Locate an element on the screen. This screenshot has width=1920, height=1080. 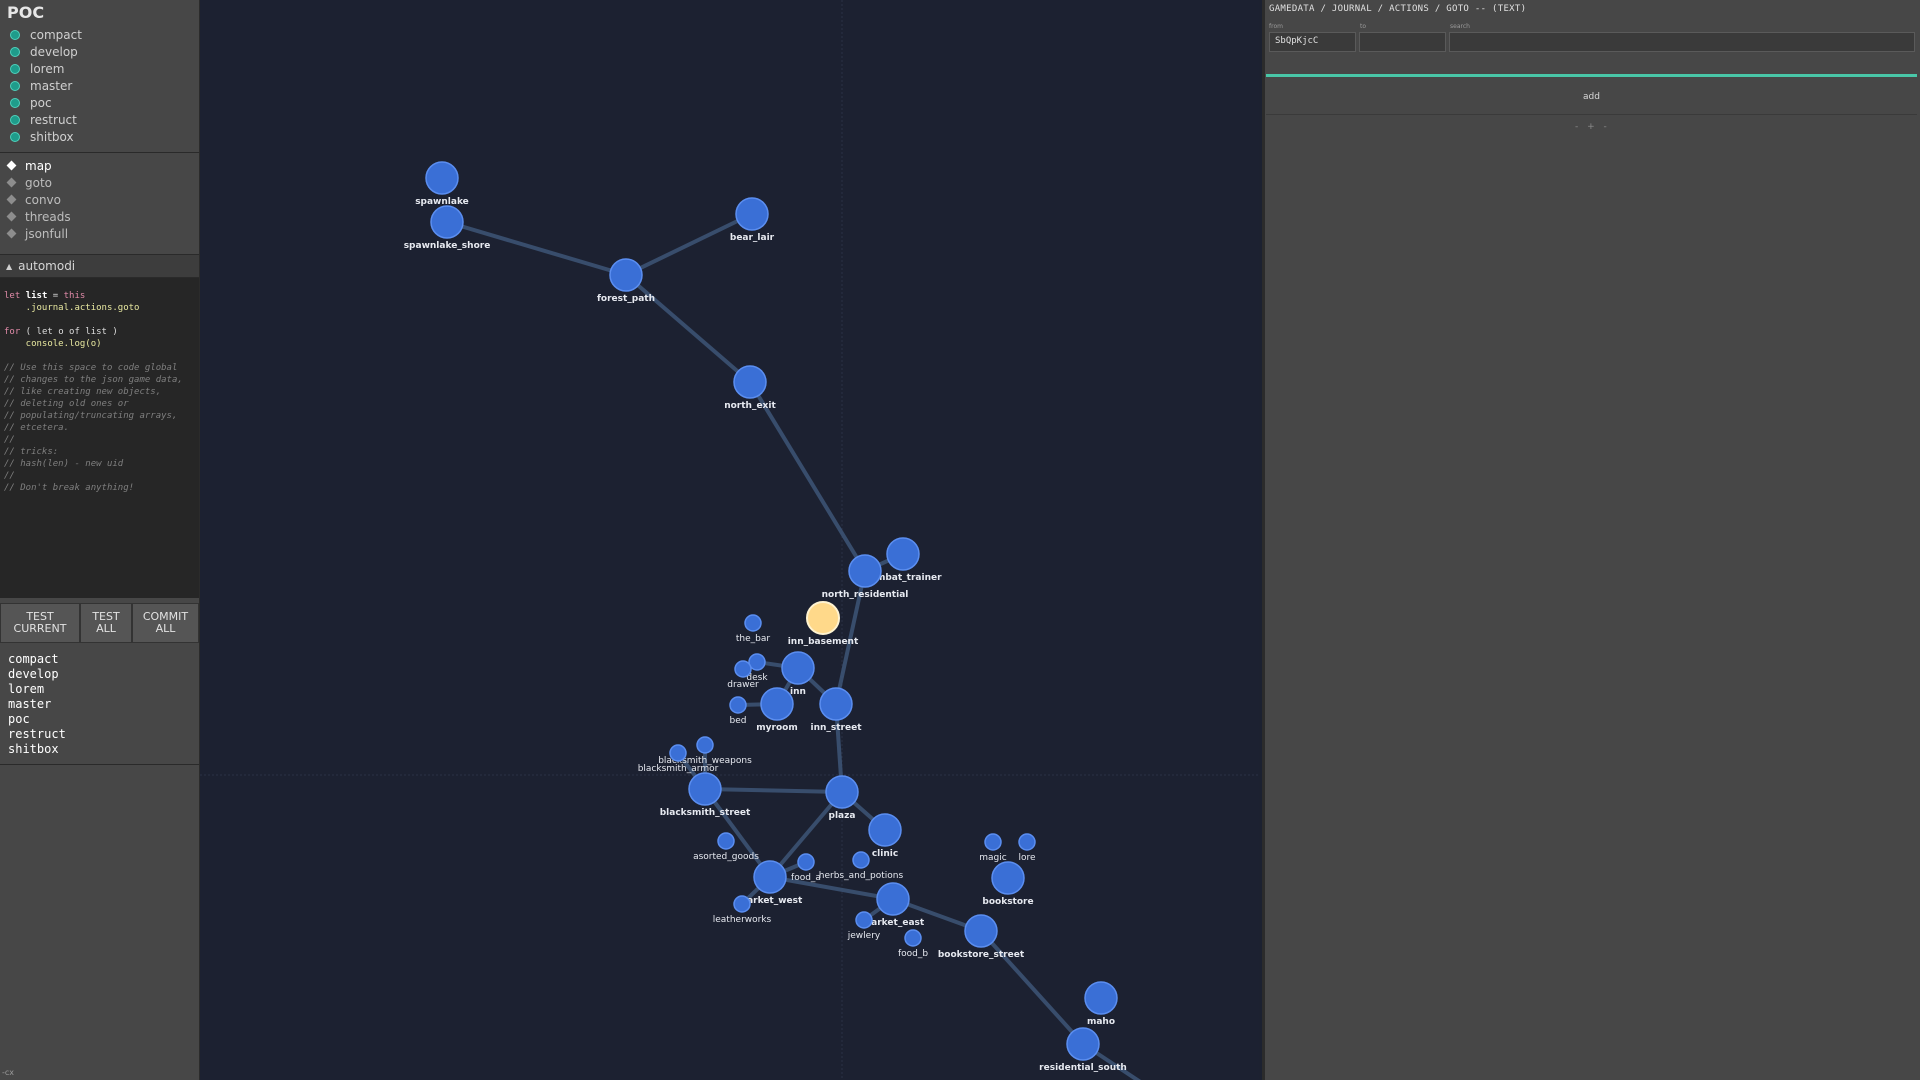
branch-item-compact: compact is located at coordinates (46, 34).